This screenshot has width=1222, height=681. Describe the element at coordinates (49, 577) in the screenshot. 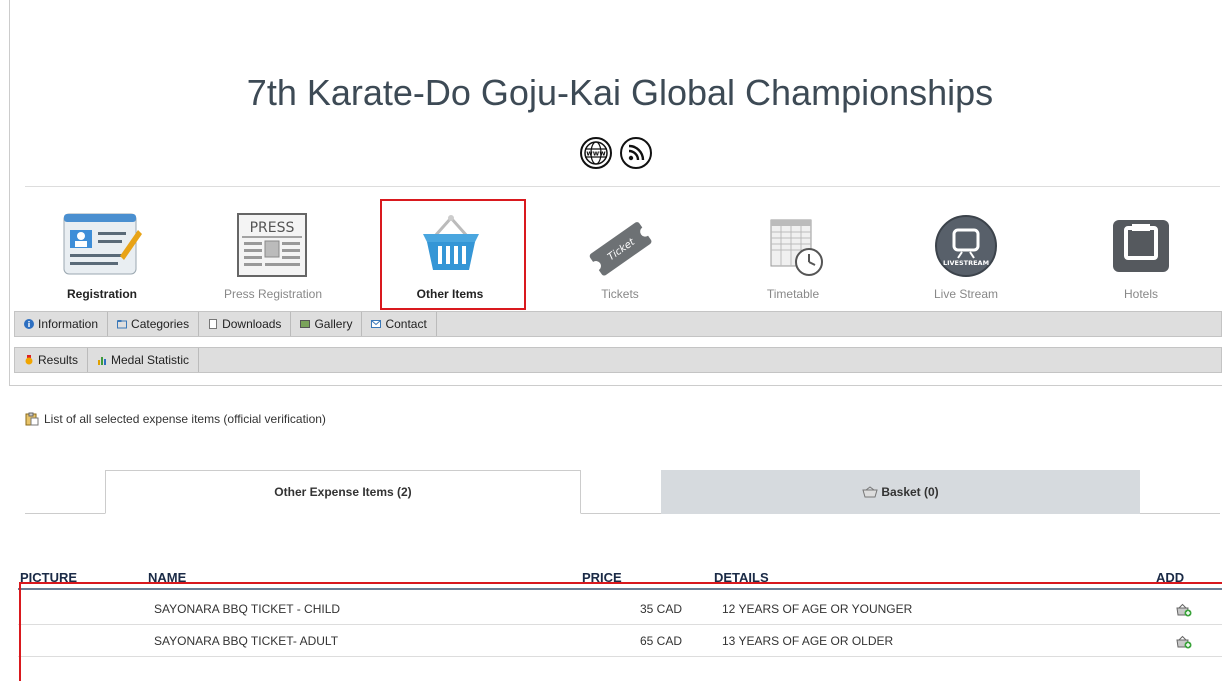

I see `col-picture: PICTURE` at that location.